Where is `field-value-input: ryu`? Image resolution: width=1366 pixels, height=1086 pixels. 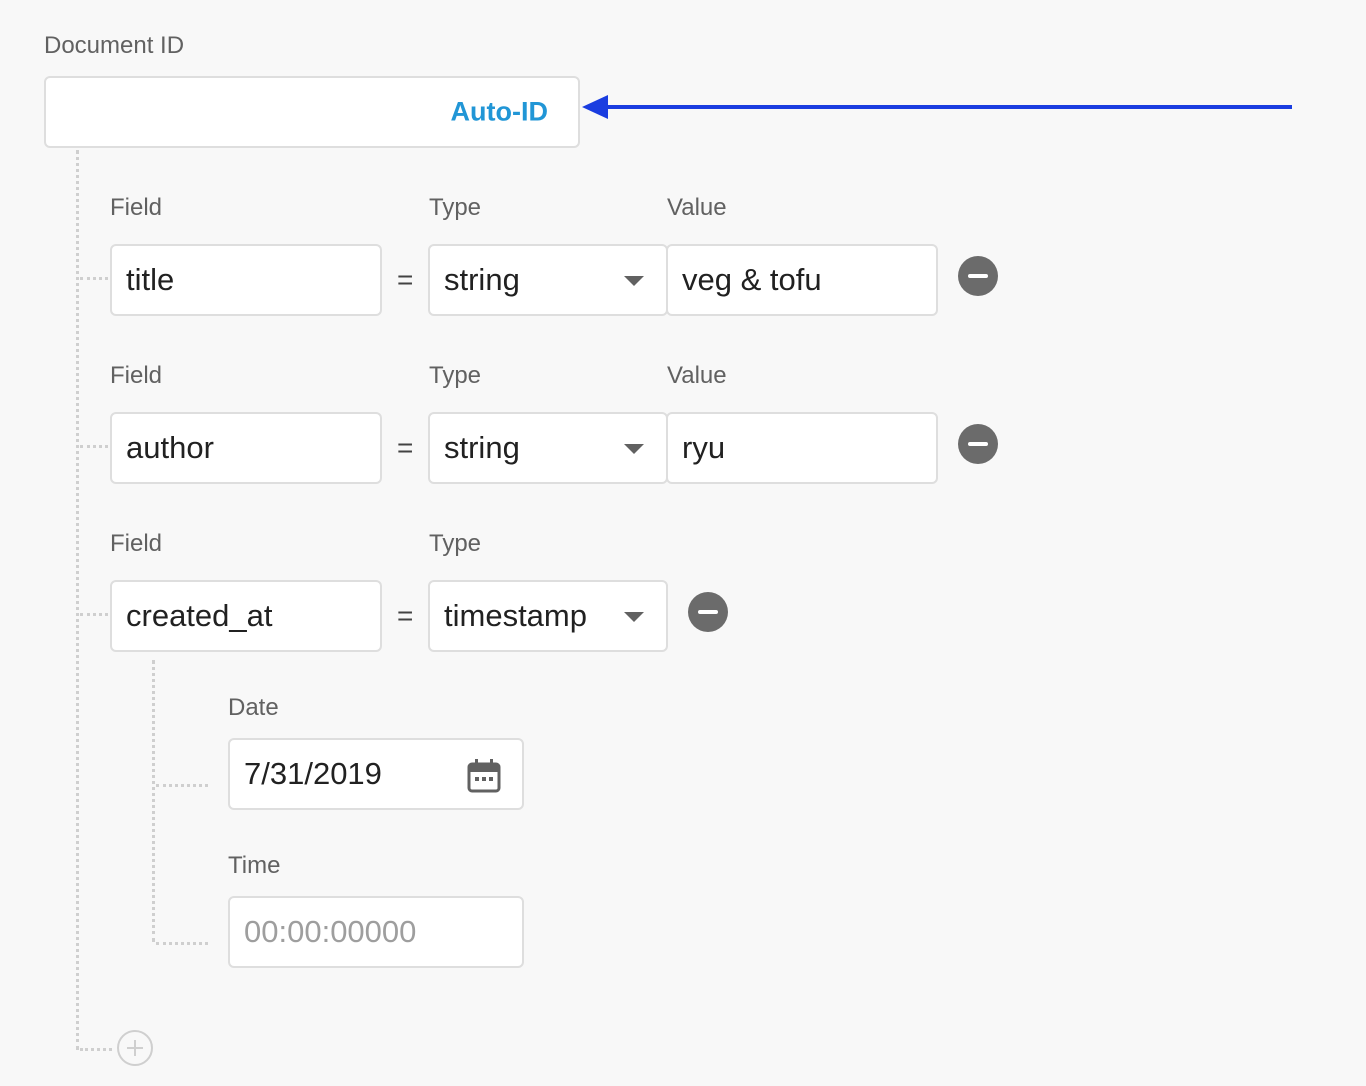 field-value-input: ryu is located at coordinates (802, 448).